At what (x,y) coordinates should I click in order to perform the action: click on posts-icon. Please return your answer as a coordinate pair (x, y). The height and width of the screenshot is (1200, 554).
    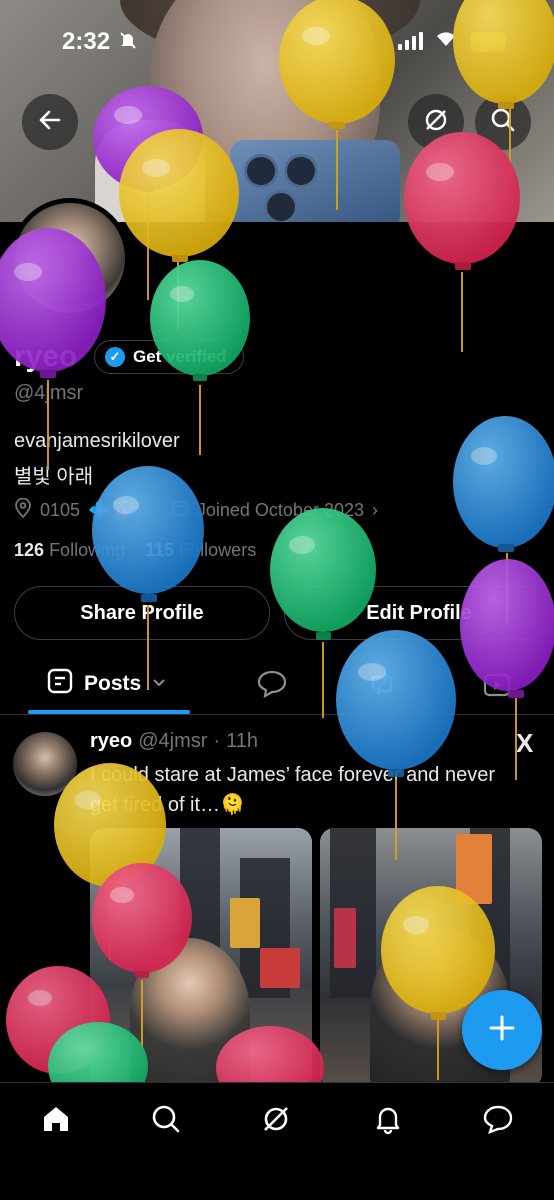
    Looking at the image, I should click on (60, 684).